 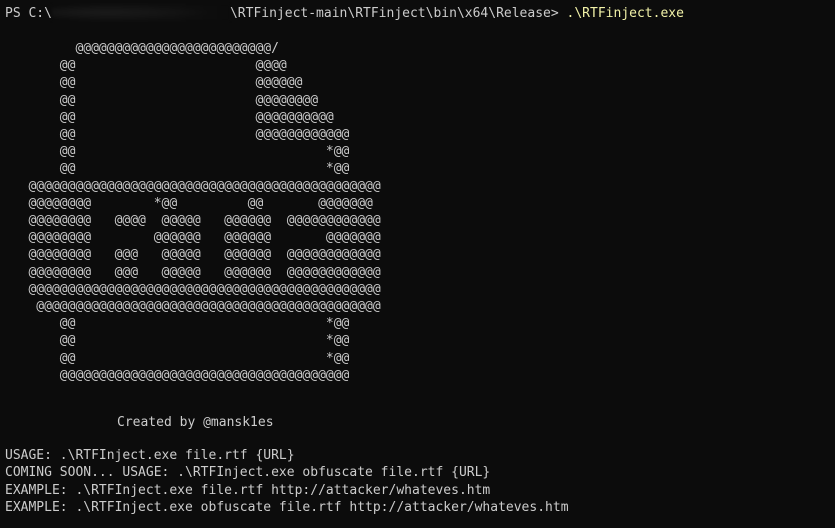 I want to click on author-credit: Created by @mansk1es, so click(x=195, y=422).